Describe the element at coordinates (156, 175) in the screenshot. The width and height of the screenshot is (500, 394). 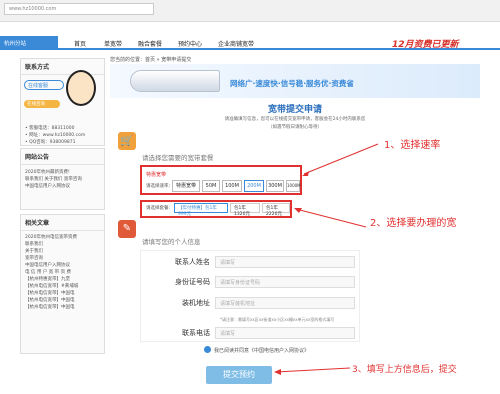
I see `hot-tag: 特惠宽带` at that location.